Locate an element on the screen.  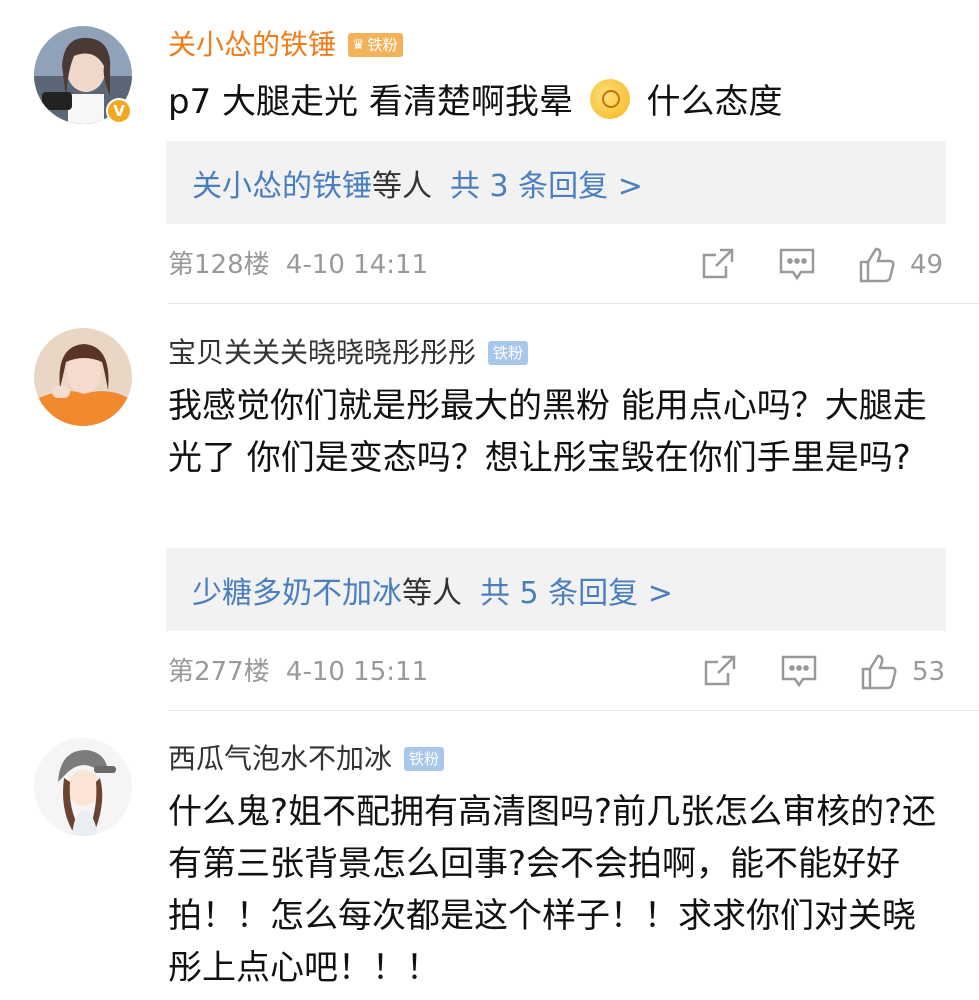
fan-badge: ♛ 铁粉 is located at coordinates (375, 45).